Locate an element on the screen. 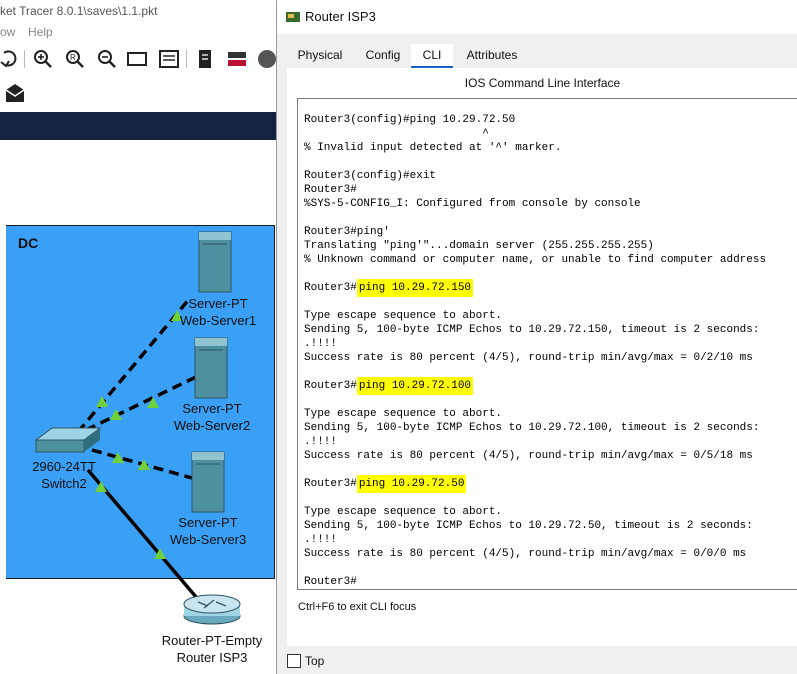 This screenshot has height=674, width=797. device-name: Web-Server3 is located at coordinates (208, 539).